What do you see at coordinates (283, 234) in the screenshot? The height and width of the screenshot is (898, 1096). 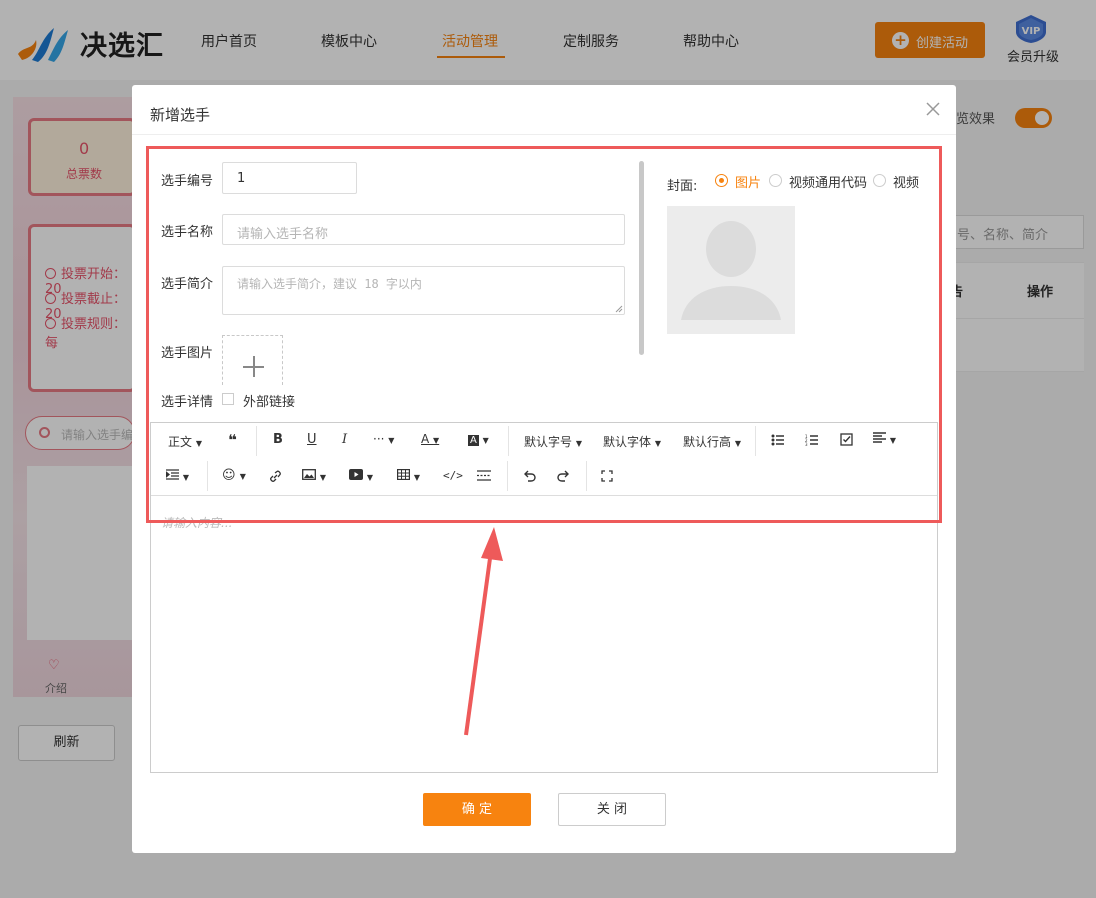 I see `contestant-name-placeholder: 请输入选手名称` at bounding box center [283, 234].